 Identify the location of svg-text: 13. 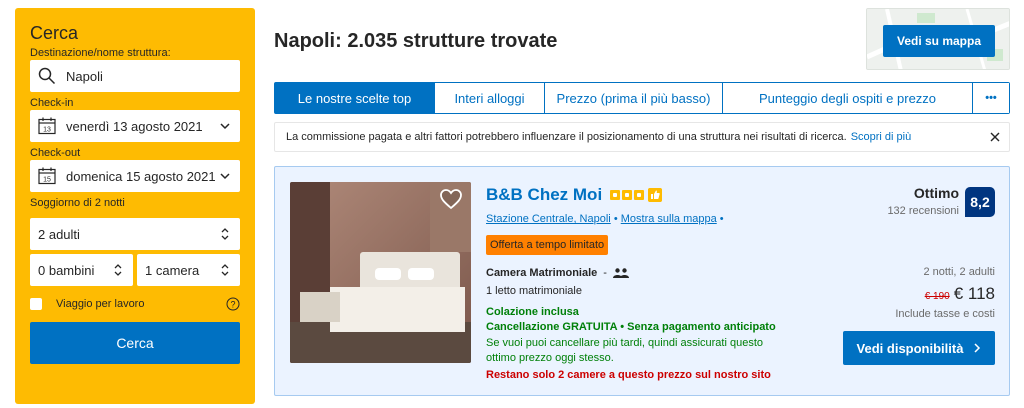
(47, 130).